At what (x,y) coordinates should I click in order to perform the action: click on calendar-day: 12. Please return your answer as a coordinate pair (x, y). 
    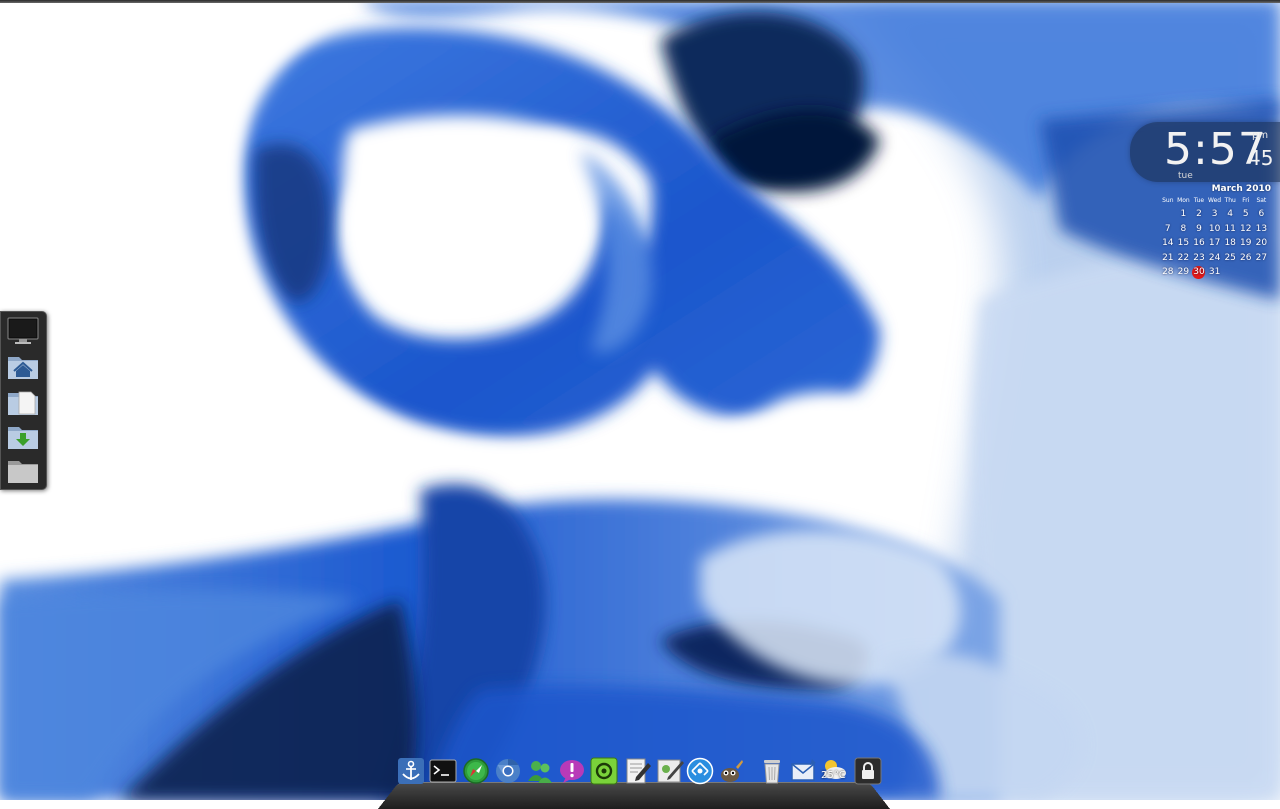
    Looking at the image, I should click on (1246, 229).